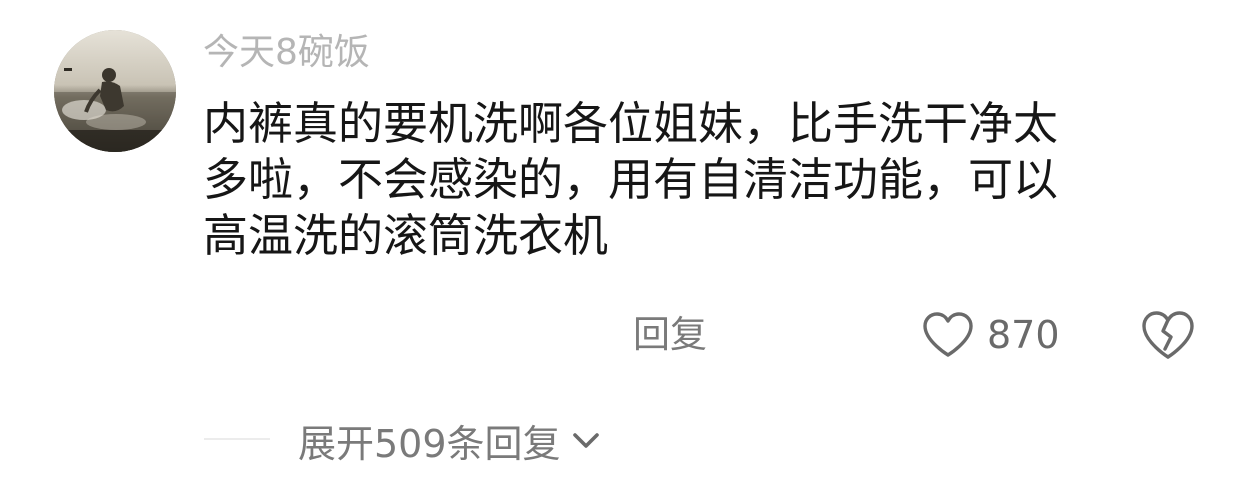 This screenshot has width=1260, height=498. Describe the element at coordinates (948, 334) in the screenshot. I see `heart-outline-icon` at that location.